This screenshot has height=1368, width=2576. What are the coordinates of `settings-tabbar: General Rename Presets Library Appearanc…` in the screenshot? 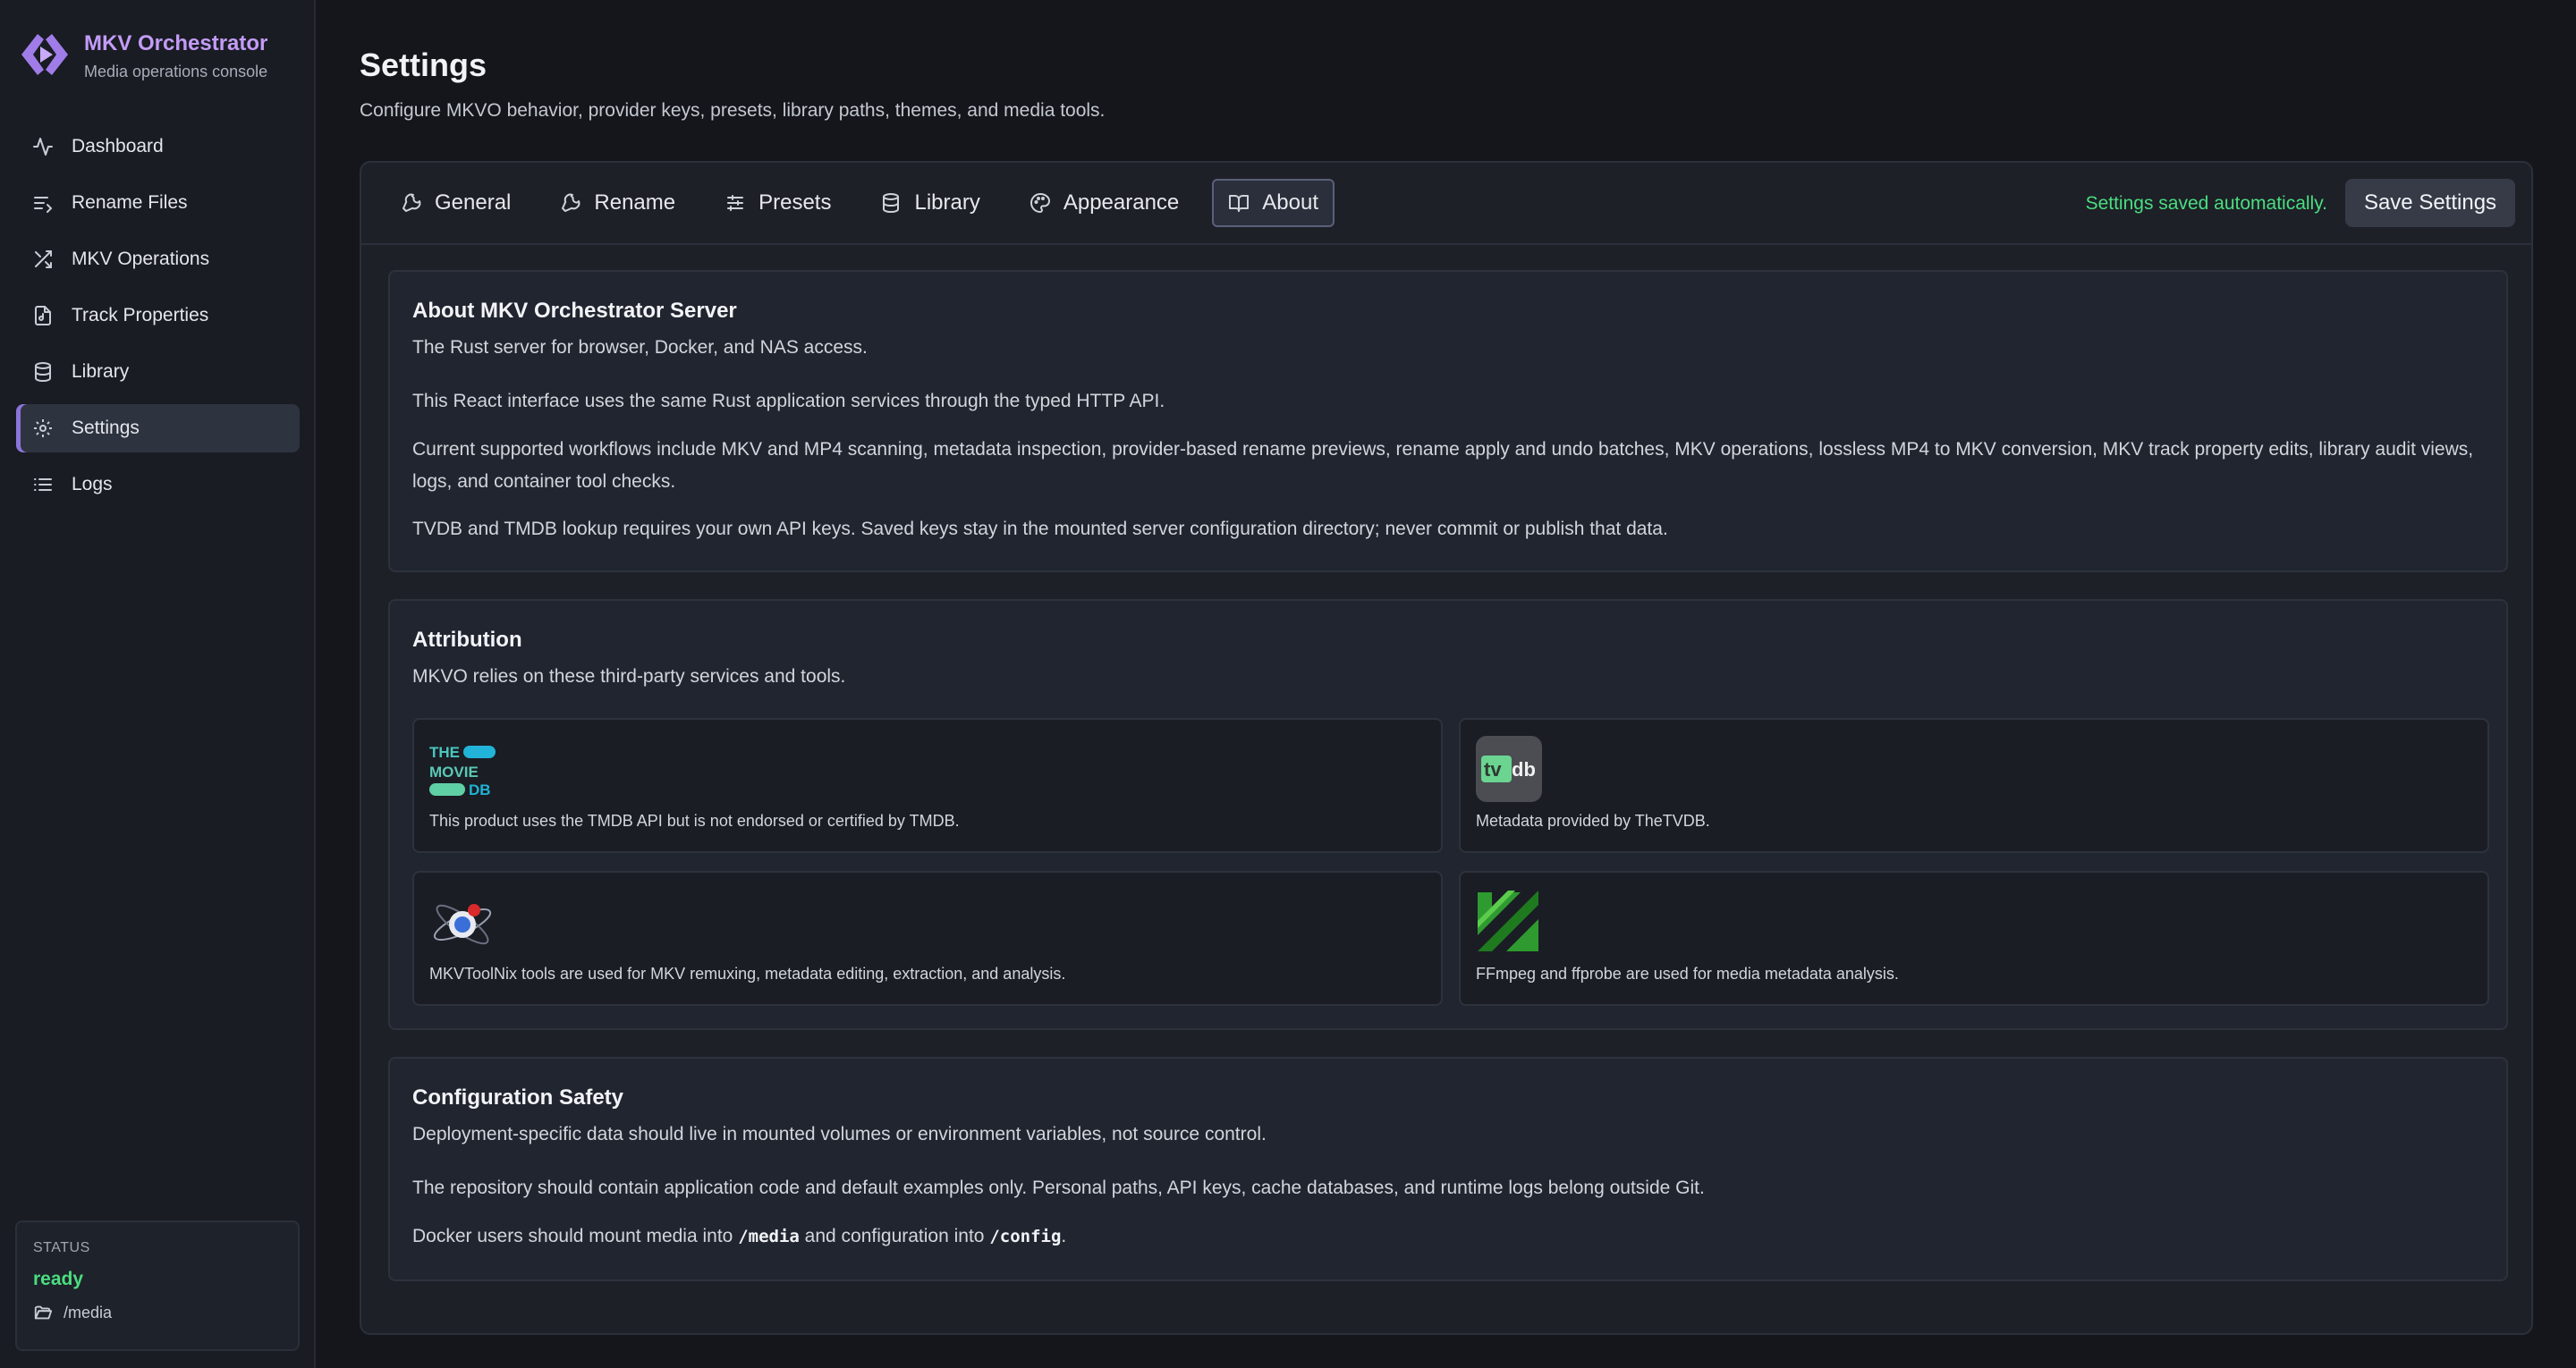 It's located at (1446, 204).